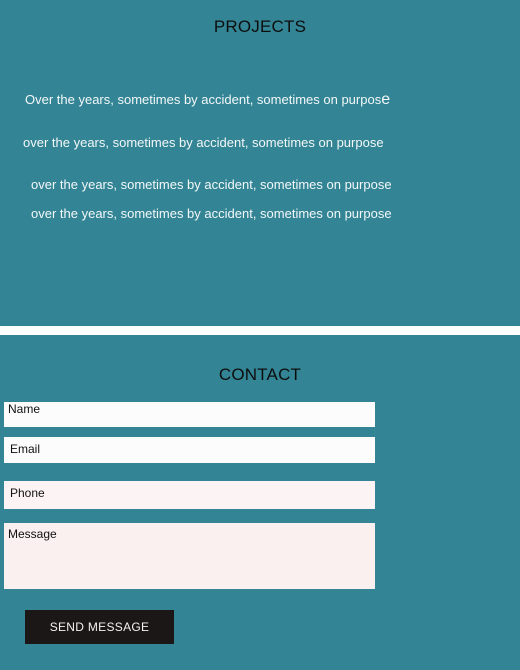 This screenshot has height=670, width=520. I want to click on phone-field, so click(189, 495).